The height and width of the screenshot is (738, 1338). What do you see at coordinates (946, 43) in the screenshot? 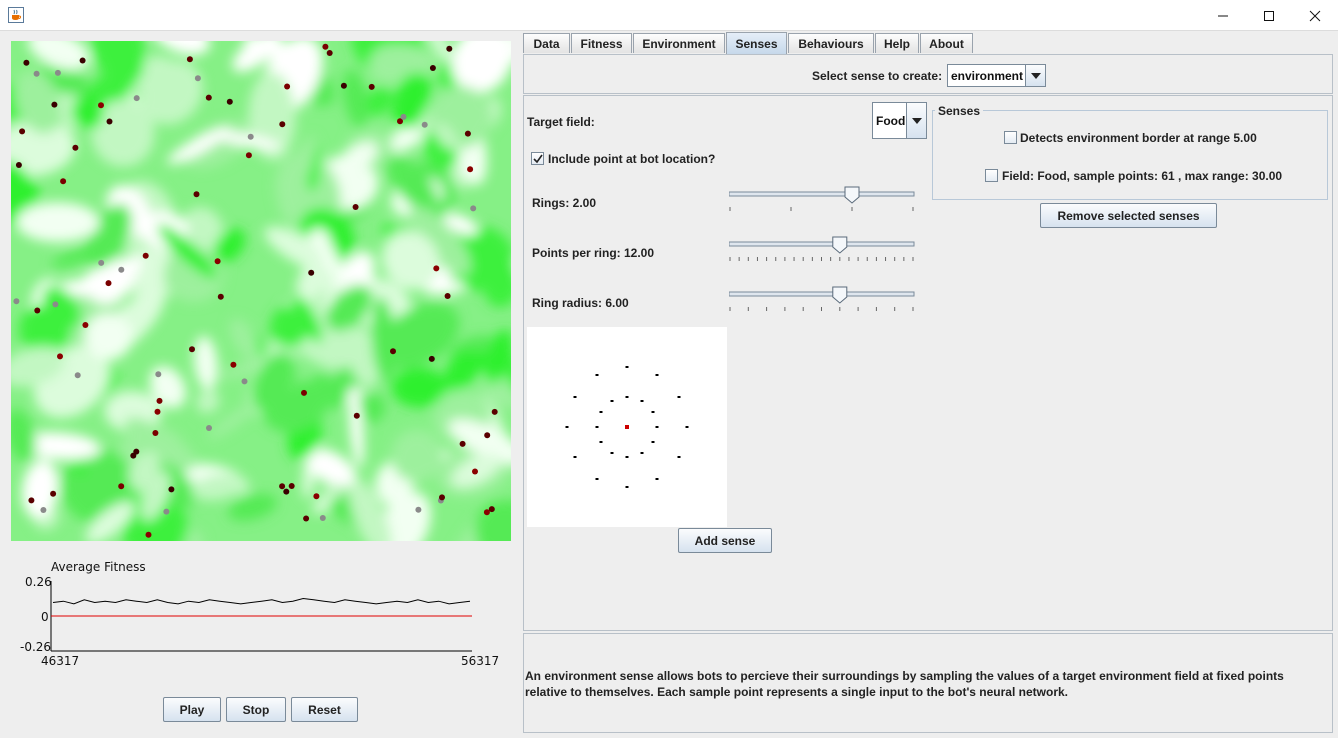
I see `tab-about: About` at bounding box center [946, 43].